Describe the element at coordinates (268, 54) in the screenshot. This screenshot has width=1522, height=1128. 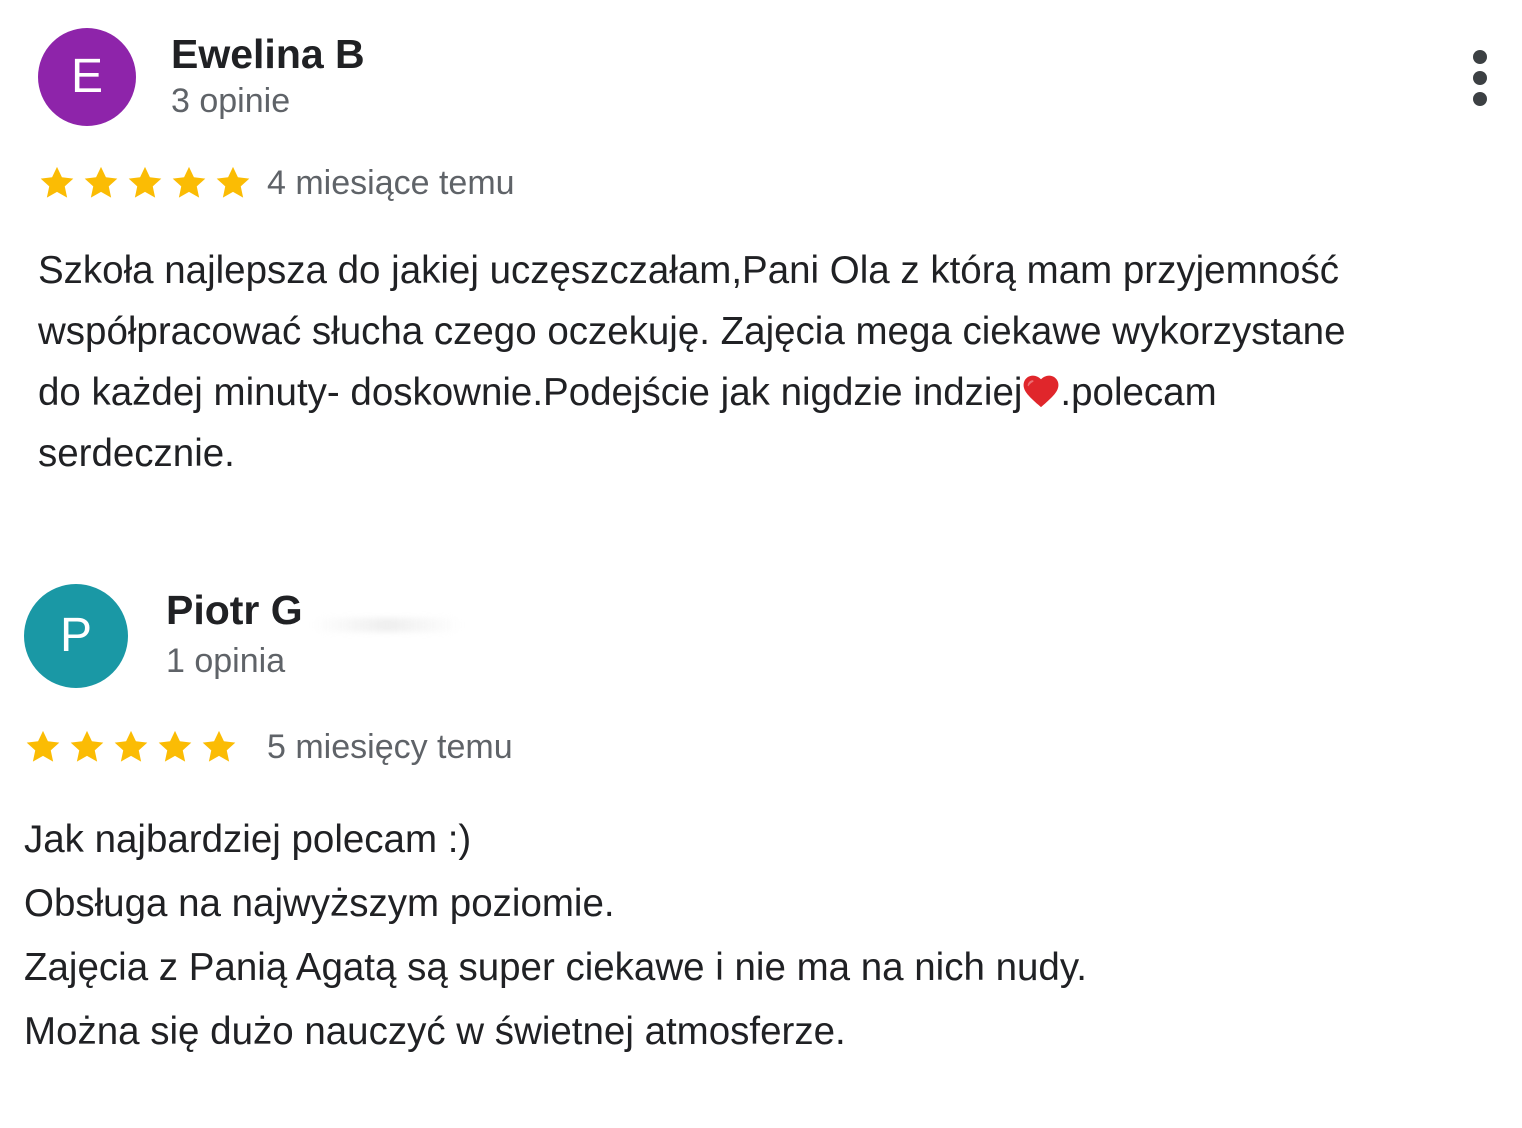
I see `reviewer-name: Ewelina B` at that location.